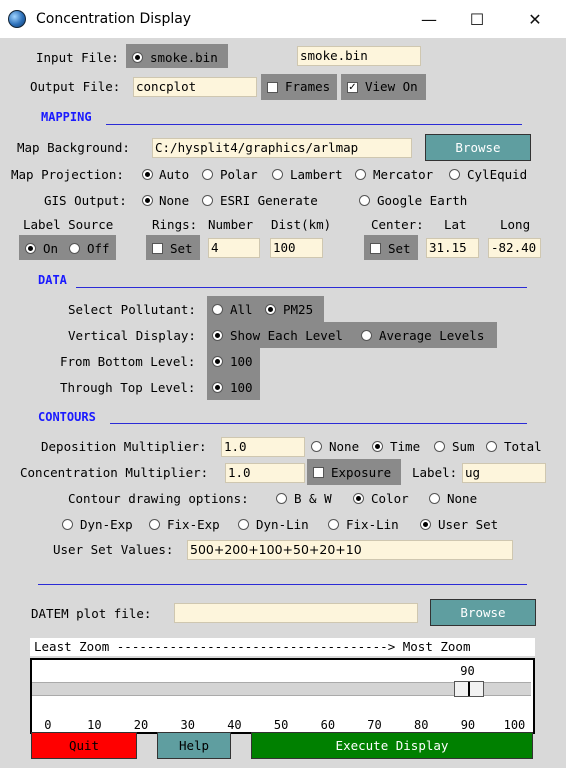 This screenshot has width=566, height=768. What do you see at coordinates (113, 549) in the screenshot?
I see `user-set-values-label: User Set Values:` at bounding box center [113, 549].